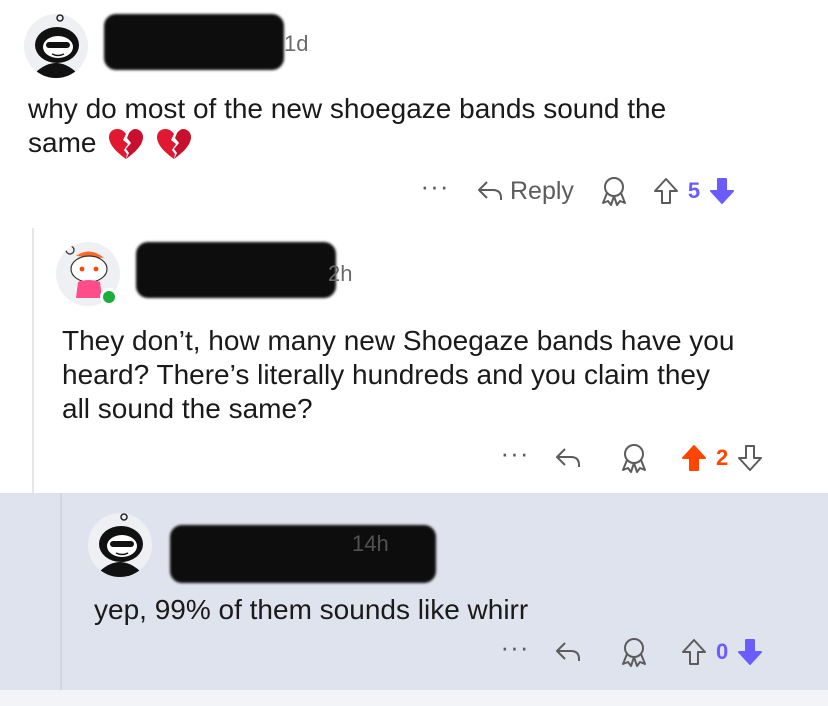  Describe the element at coordinates (525, 191) in the screenshot. I see `reply-button: Reply` at that location.